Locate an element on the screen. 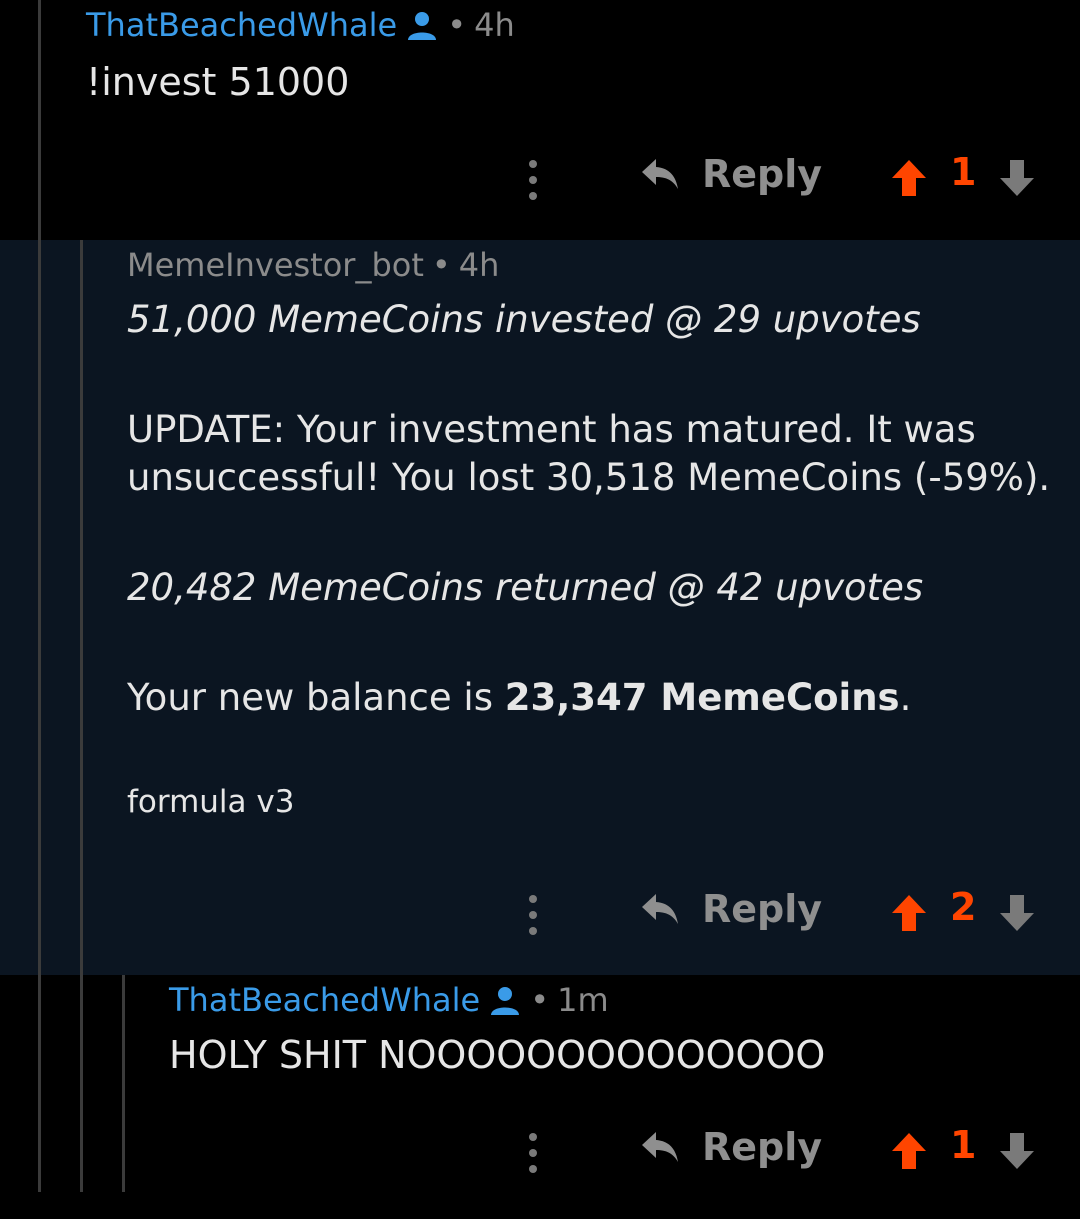  invest-line: 51,000 MemeCoins invested @ 29 upvotes is located at coordinates (524, 319).